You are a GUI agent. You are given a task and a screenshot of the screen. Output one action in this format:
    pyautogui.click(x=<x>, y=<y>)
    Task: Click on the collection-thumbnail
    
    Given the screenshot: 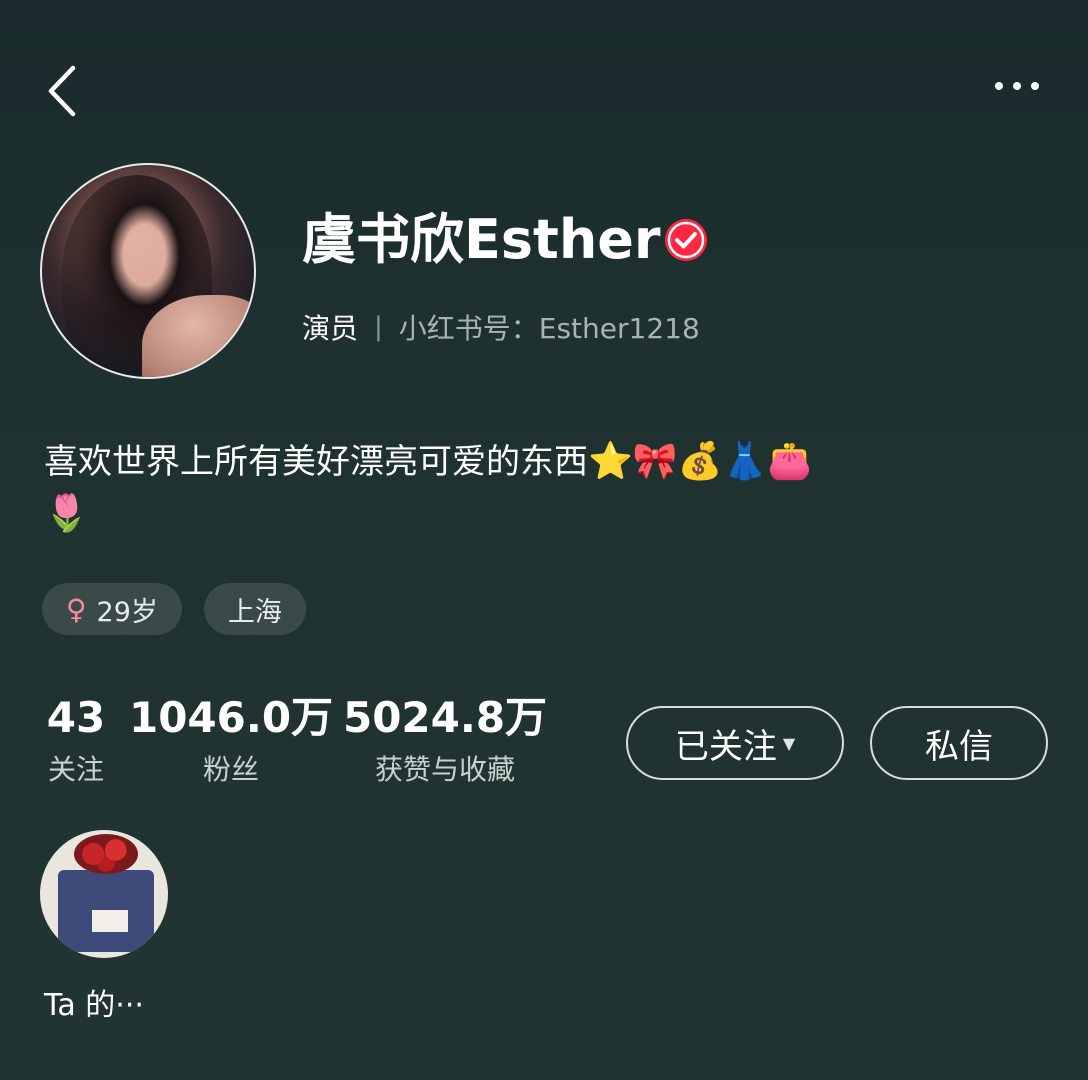 What is the action you would take?
    pyautogui.click(x=104, y=894)
    